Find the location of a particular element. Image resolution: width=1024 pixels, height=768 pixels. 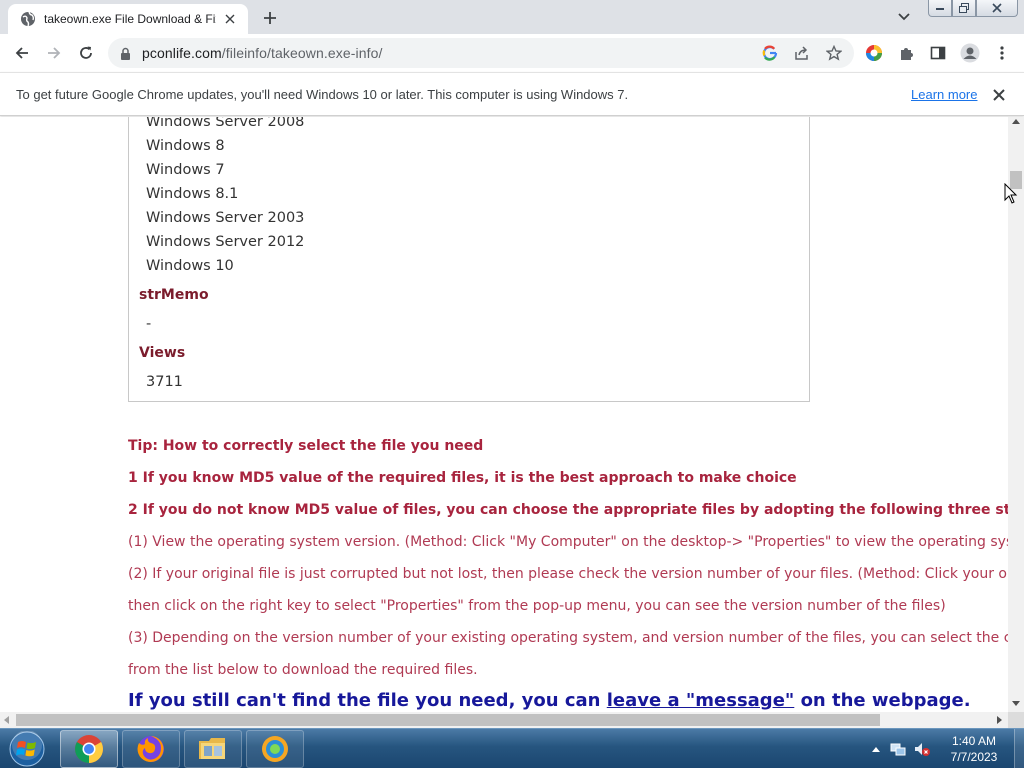

bookmark-star-icon is located at coordinates (834, 53).